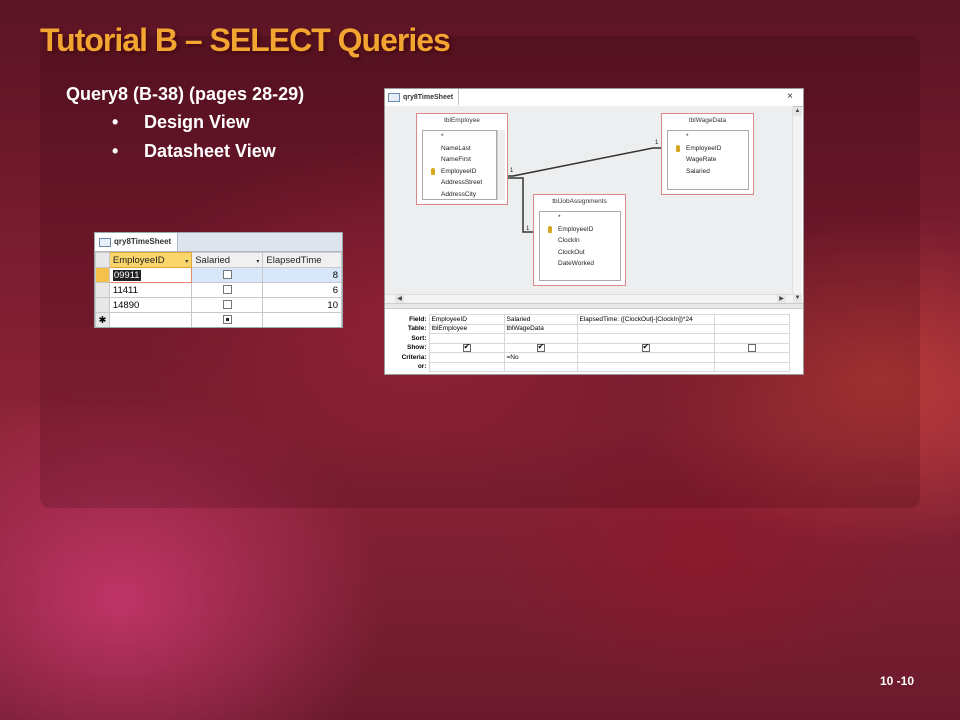 This screenshot has height=720, width=960. What do you see at coordinates (150, 305) in the screenshot?
I see `employeeid-cell: 14890` at bounding box center [150, 305].